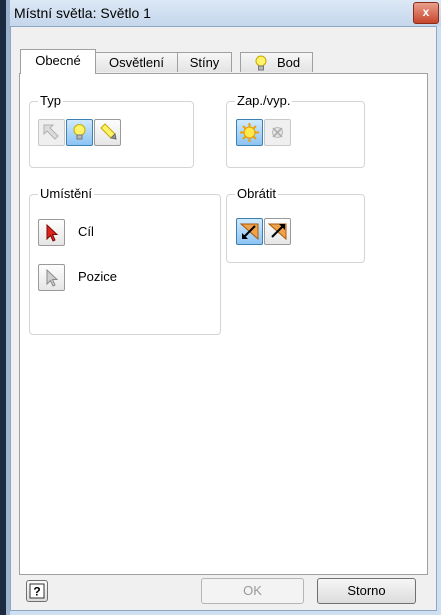 The width and height of the screenshot is (441, 615). I want to click on tab-osvetleni: Osvětlení, so click(136, 62).